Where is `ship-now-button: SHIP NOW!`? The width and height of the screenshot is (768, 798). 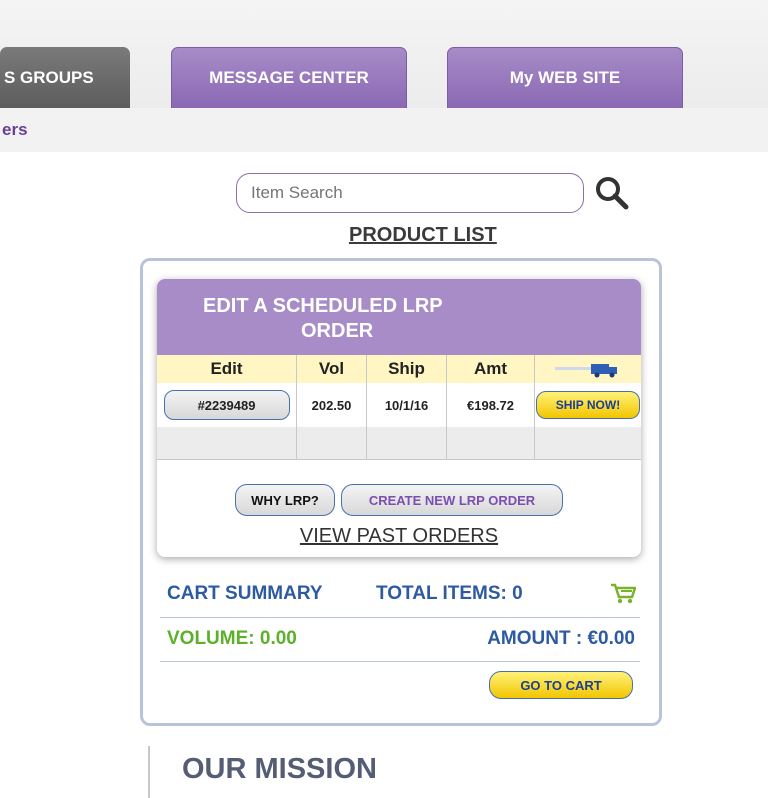
ship-now-button: SHIP NOW! is located at coordinates (588, 405).